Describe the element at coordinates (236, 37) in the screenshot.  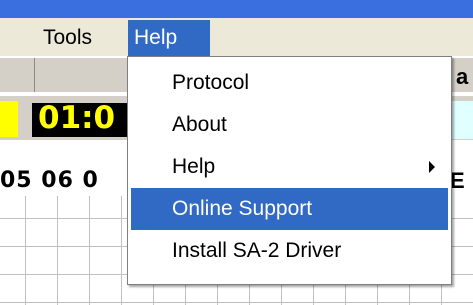
I see `menu-bar: Tools Help` at that location.